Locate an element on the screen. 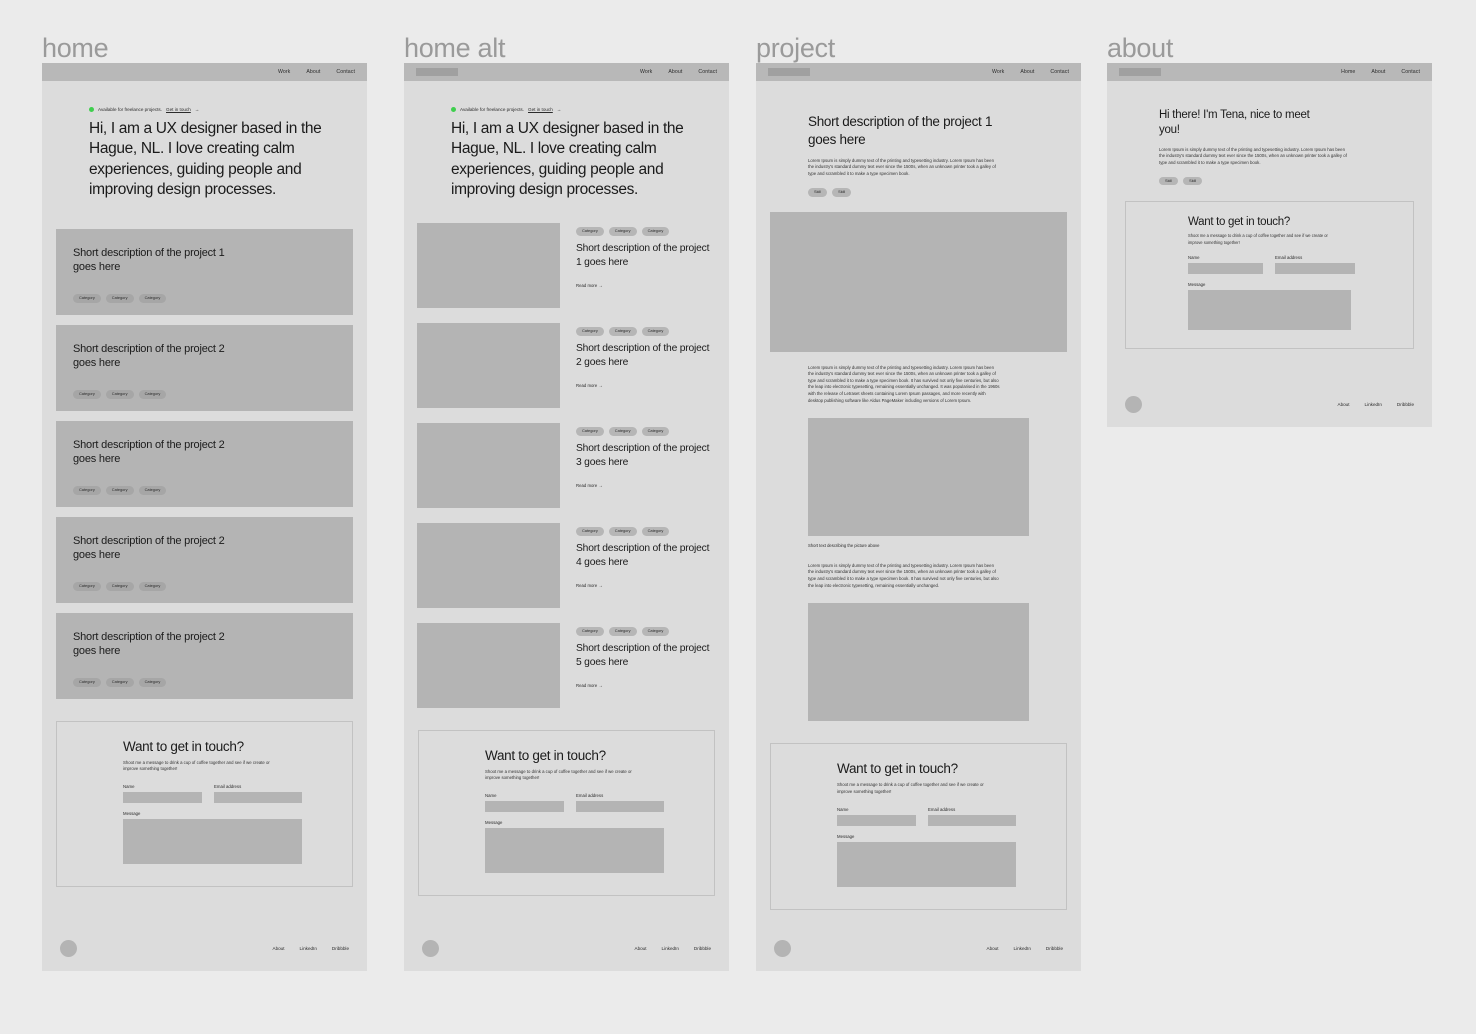 This screenshot has height=1034, width=1476. message-field-group: Message is located at coordinates (574, 847).